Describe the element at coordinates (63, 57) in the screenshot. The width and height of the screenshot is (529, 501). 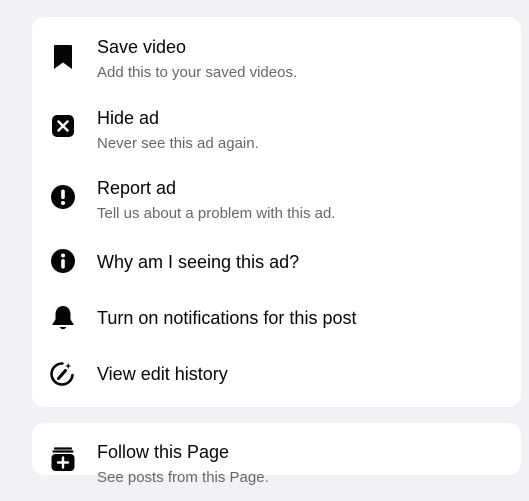
I see `bookmark-icon` at that location.